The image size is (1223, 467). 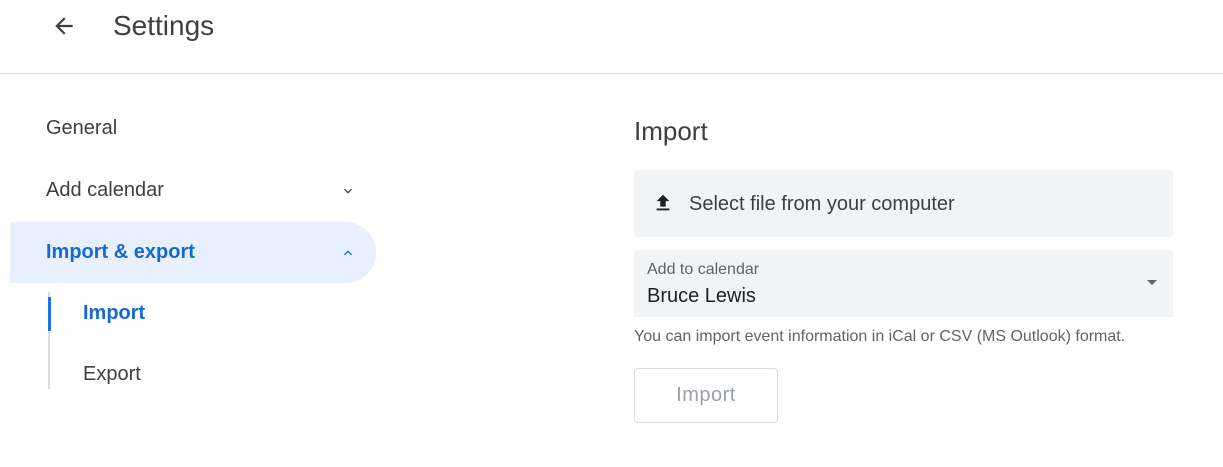 What do you see at coordinates (348, 252) in the screenshot?
I see `chevron-up-icon` at bounding box center [348, 252].